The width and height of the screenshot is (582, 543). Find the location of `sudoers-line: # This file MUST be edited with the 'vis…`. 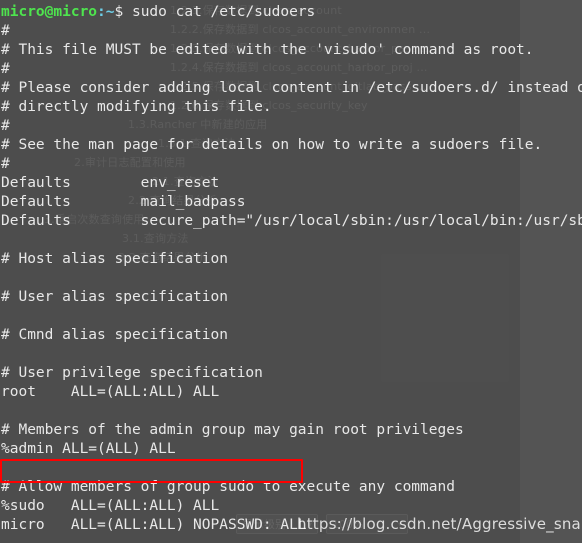

sudoers-line: # This file MUST be edited with the 'vis… is located at coordinates (267, 50).